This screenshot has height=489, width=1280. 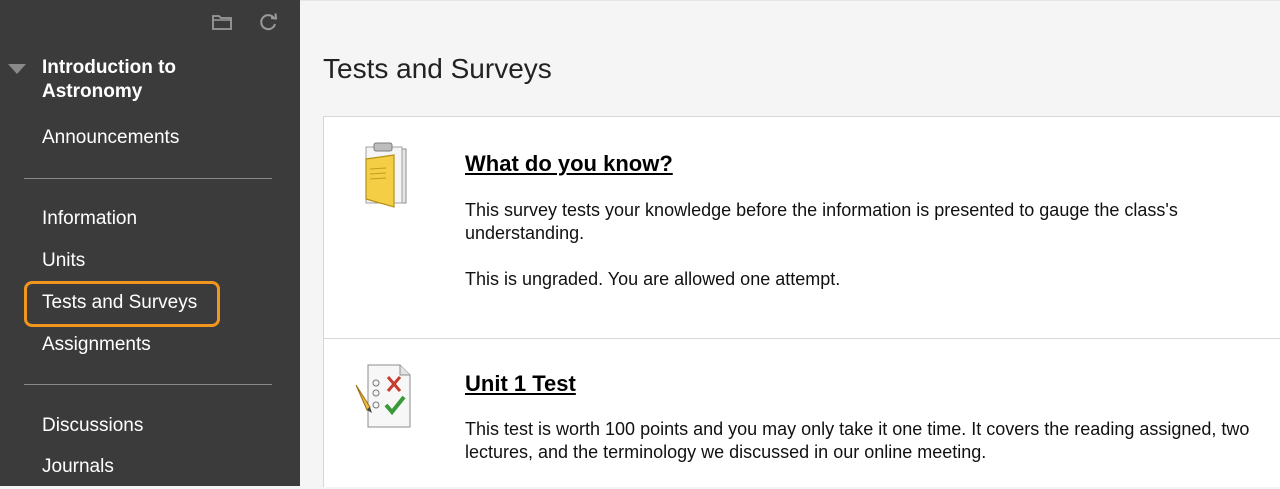 I want to click on sidebar-item-tests-and-surveys: Tests and Surveys, so click(x=119, y=303).